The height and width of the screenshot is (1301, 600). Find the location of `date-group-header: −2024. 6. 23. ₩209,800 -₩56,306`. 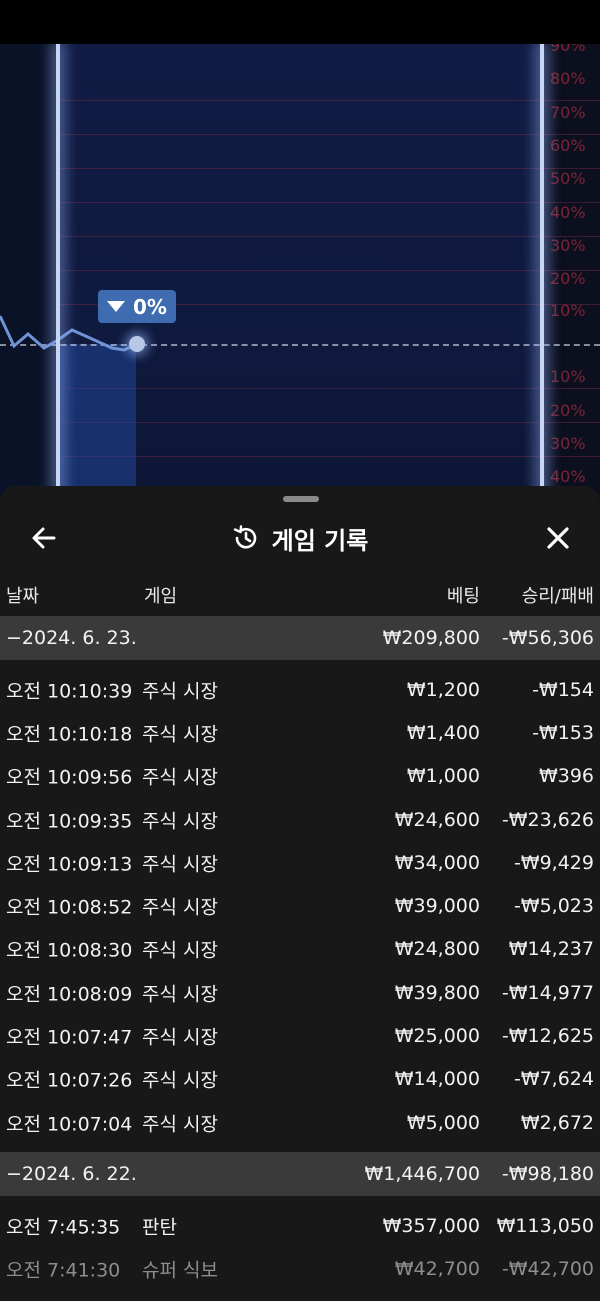

date-group-header: −2024. 6. 23. ₩209,800 -₩56,306 is located at coordinates (300, 638).